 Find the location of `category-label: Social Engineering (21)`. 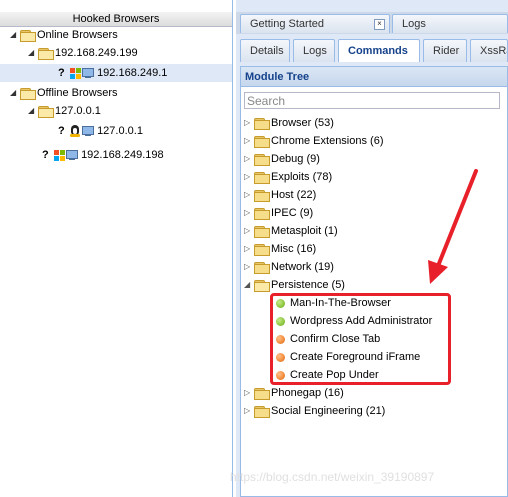

category-label: Social Engineering (21) is located at coordinates (328, 411).